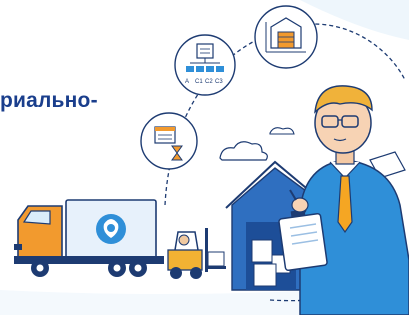 This screenshot has height=315, width=409. I want to click on cloud-icon, so click(243, 151).